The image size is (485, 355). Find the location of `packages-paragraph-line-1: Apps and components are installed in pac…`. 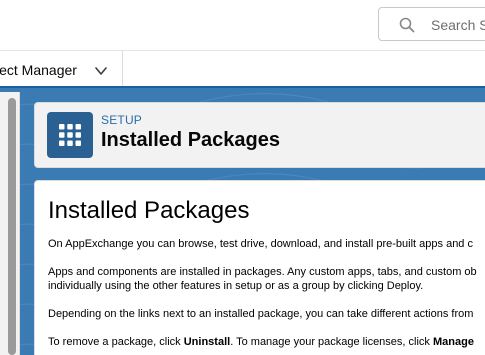

packages-paragraph-line-1: Apps and components are installed in pac… is located at coordinates (262, 272).